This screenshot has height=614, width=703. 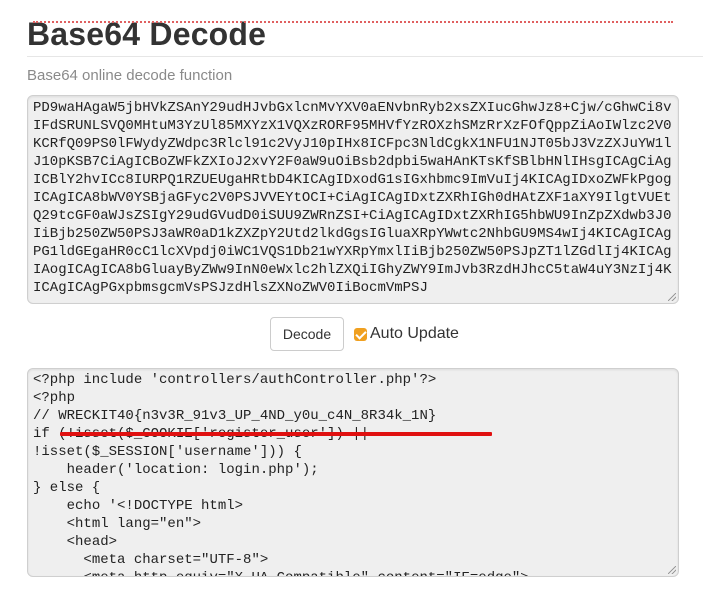 I want to click on decode-button: Decode, so click(x=307, y=334).